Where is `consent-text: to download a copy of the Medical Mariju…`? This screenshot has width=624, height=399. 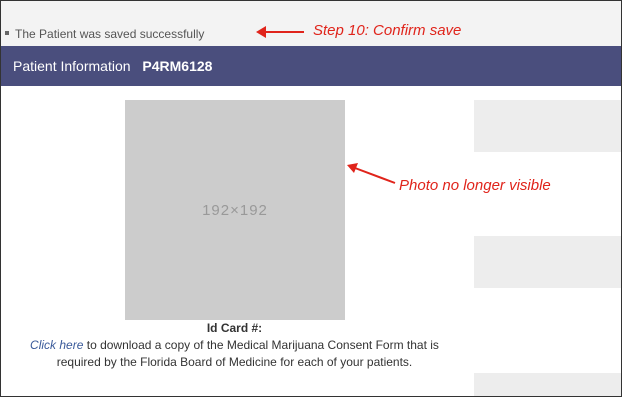 consent-text: to download a copy of the Medical Mariju… is located at coordinates (247, 353).